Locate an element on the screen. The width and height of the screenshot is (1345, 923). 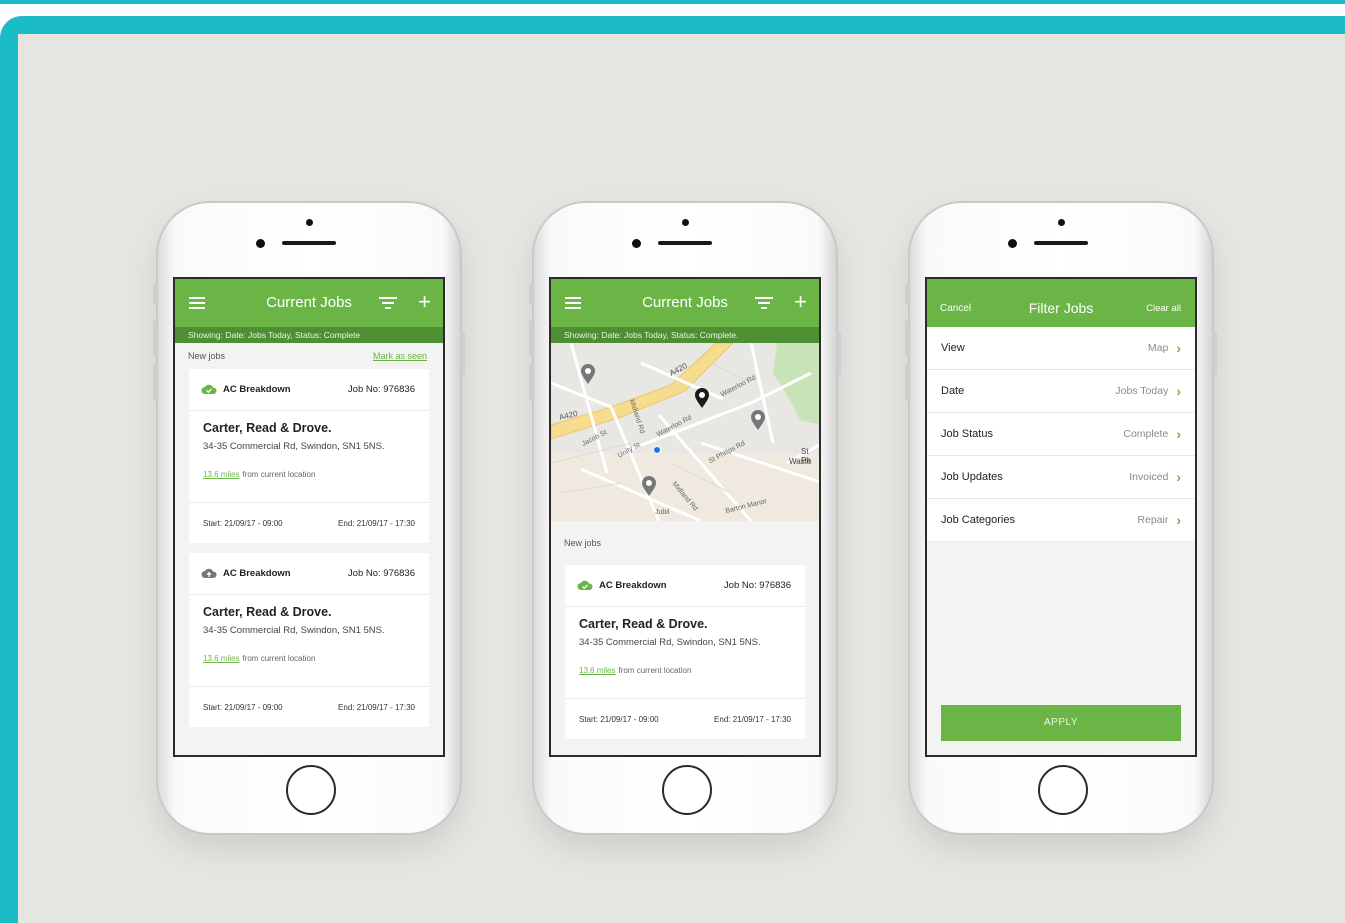
map-label-jubilee: Jubil is located at coordinates (662, 512).